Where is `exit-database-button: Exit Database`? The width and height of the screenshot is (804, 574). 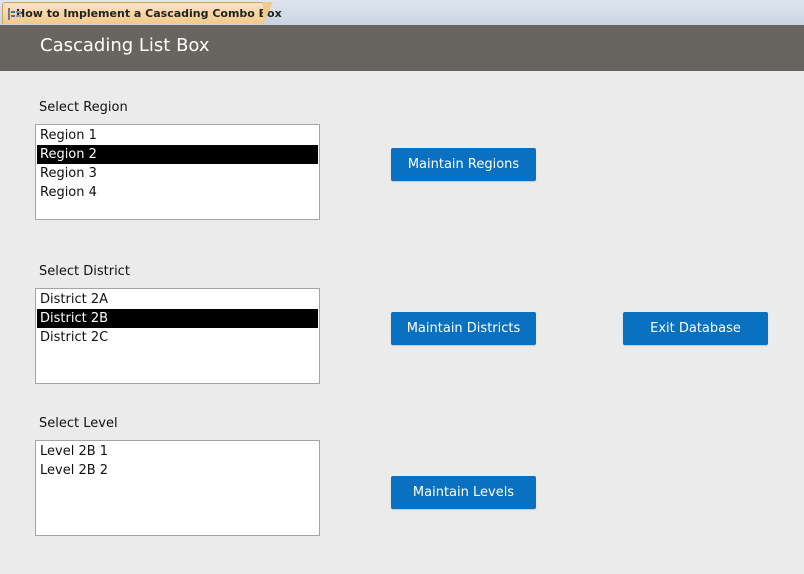 exit-database-button: Exit Database is located at coordinates (695, 328).